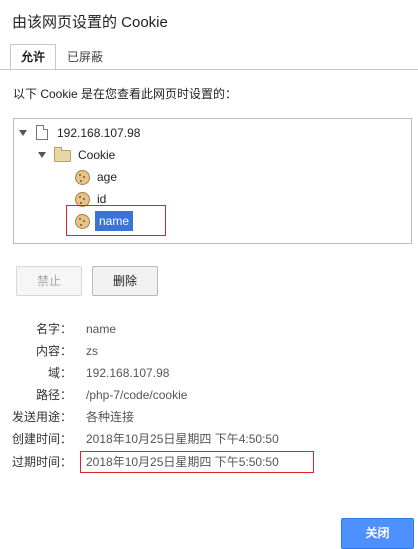 Image resolution: width=418 pixels, height=549 pixels. What do you see at coordinates (209, 329) in the screenshot?
I see `detail-row-name: 名字： name` at bounding box center [209, 329].